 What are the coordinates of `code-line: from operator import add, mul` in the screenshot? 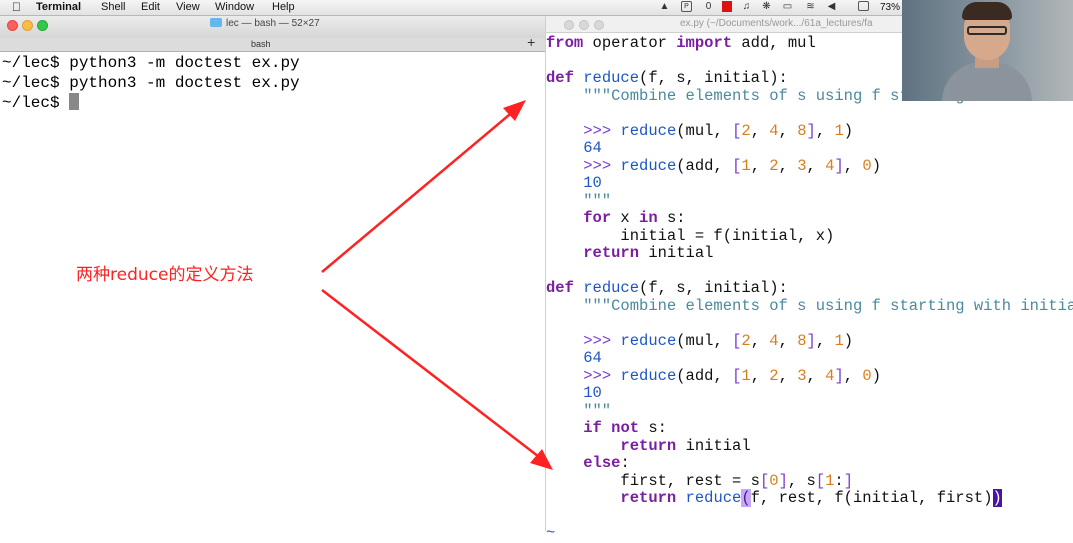 It's located at (681, 43).